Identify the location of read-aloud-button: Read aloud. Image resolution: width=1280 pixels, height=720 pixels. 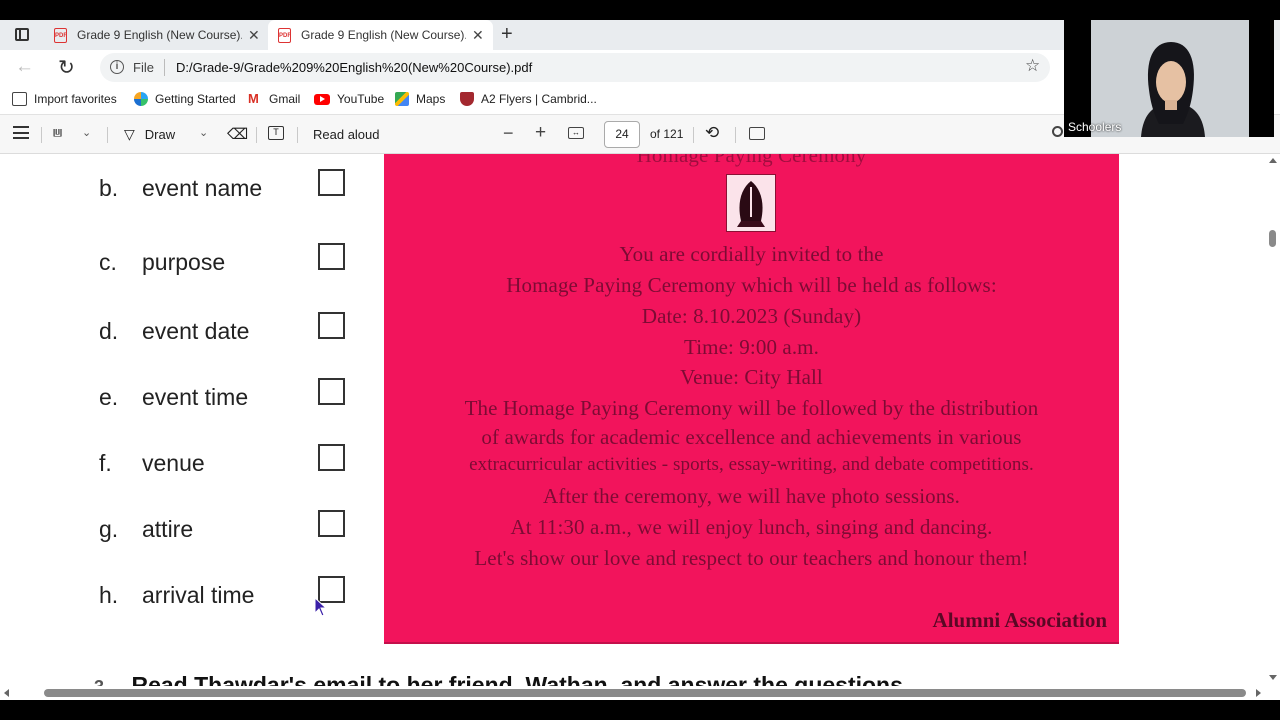
(346, 134).